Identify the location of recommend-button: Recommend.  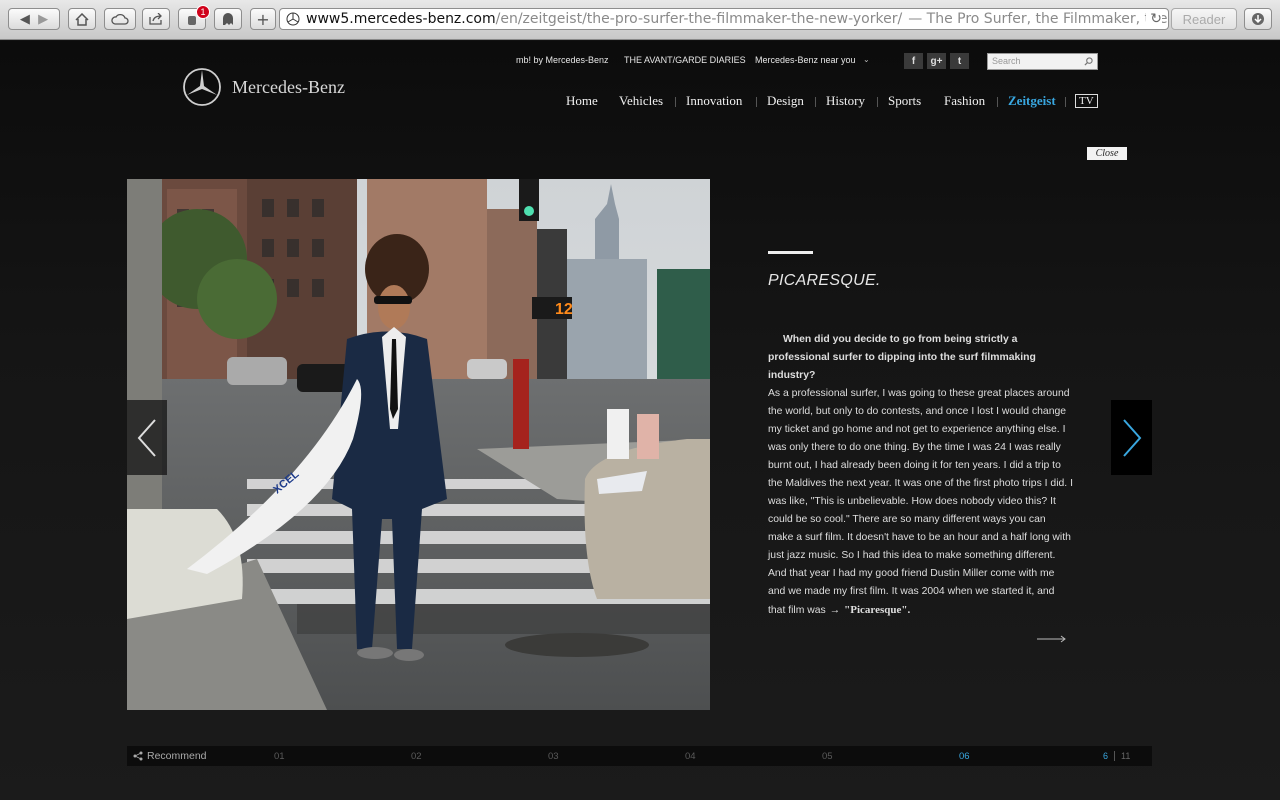
(170, 756).